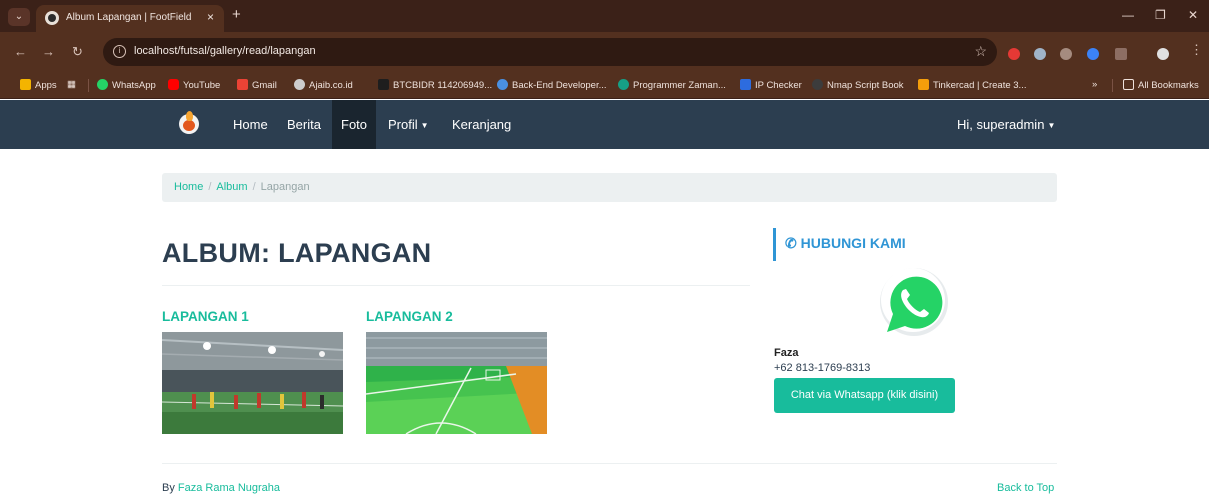 This screenshot has height=497, width=1209. I want to click on browser-menu-icon: ⋮, so click(1196, 50).